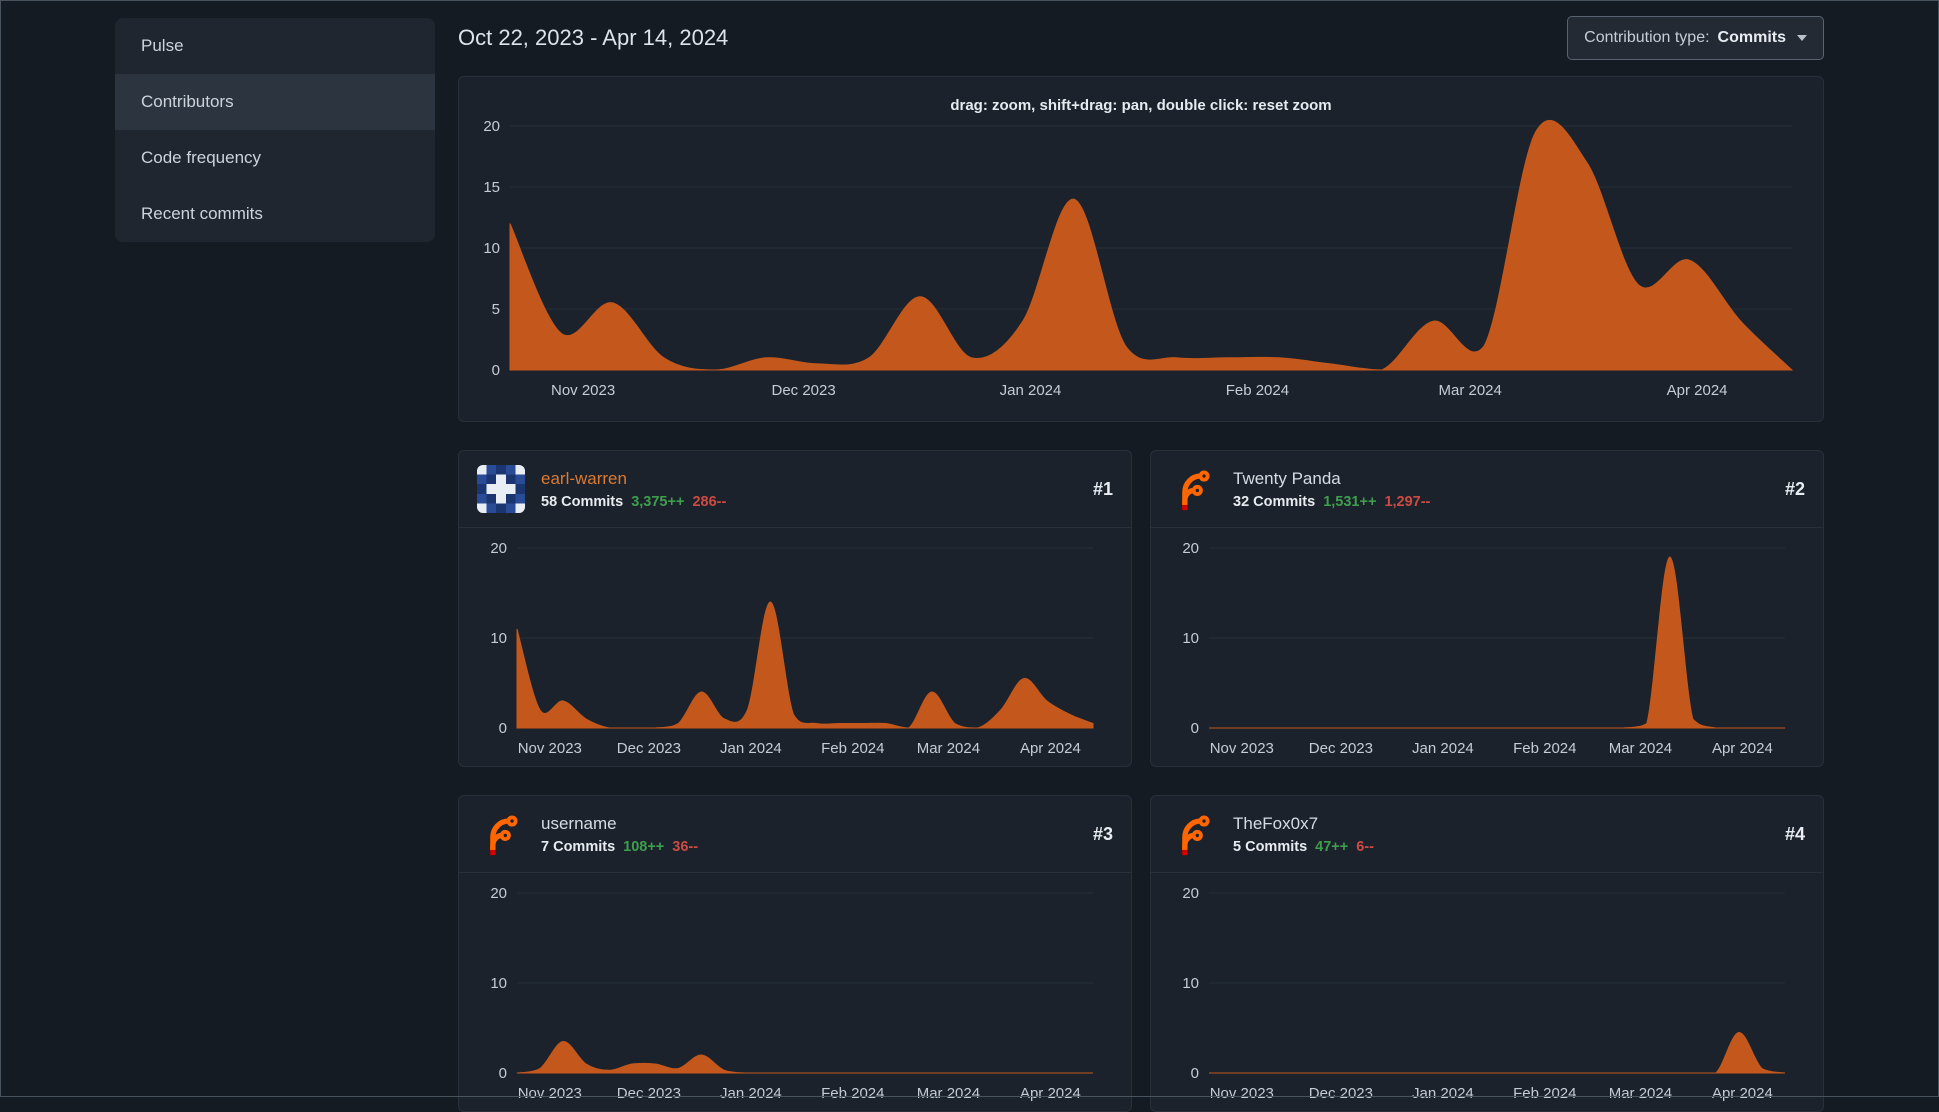 This screenshot has width=1939, height=1112. What do you see at coordinates (1365, 846) in the screenshot?
I see `deletions-count: 6--` at bounding box center [1365, 846].